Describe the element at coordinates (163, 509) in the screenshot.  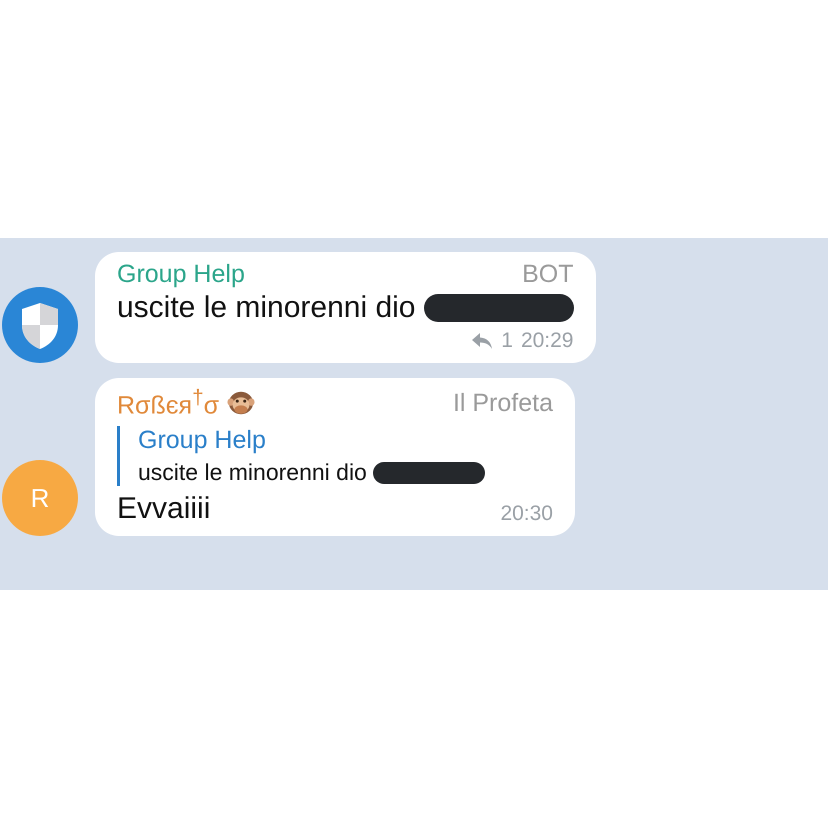
I see `message-text: Evvaiiii` at that location.